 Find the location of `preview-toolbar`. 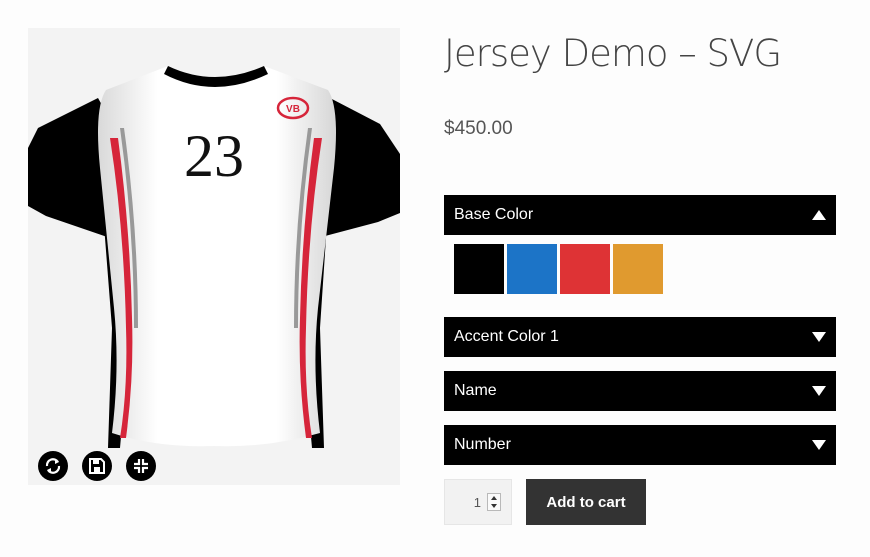

preview-toolbar is located at coordinates (97, 466).